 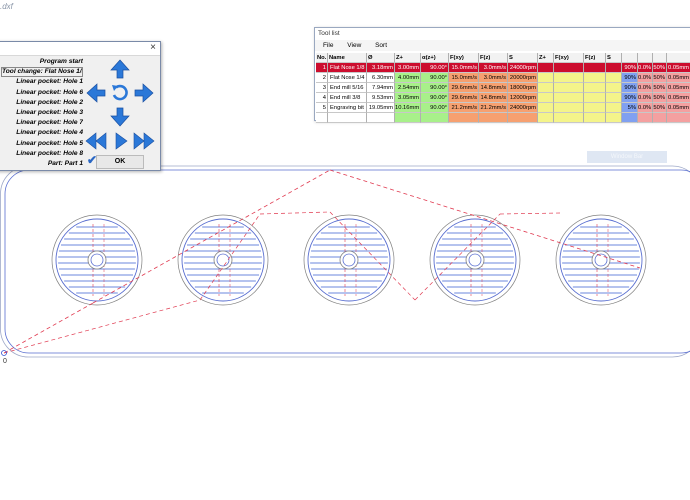 I want to click on table-cell: 2, so click(x=322, y=78).